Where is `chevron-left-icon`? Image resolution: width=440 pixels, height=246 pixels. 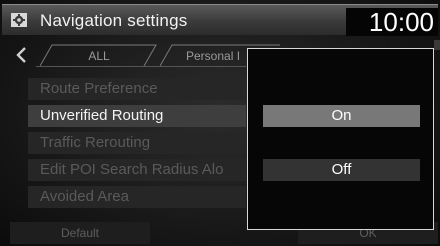 chevron-left-icon is located at coordinates (22, 55).